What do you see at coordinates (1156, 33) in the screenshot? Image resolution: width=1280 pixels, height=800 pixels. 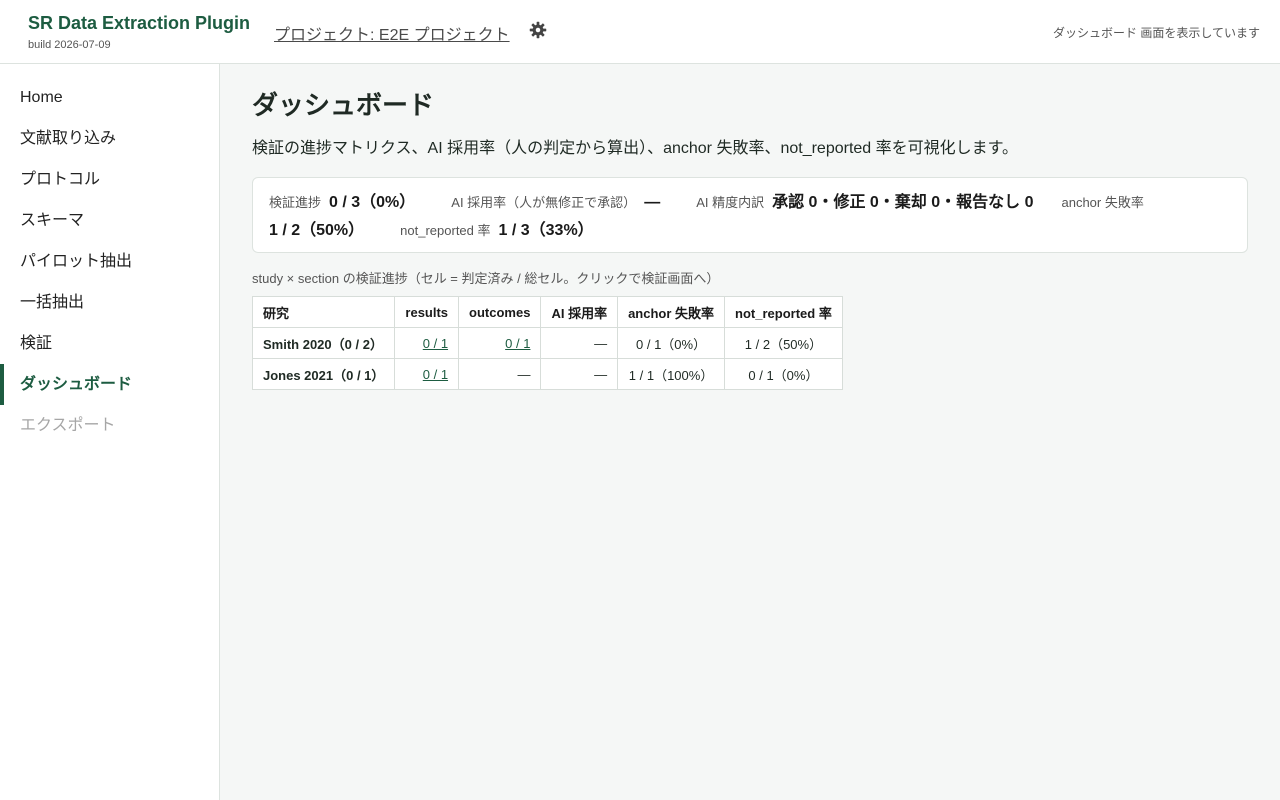 I see `status-text: ダッシュボード 画面を表示しています` at bounding box center [1156, 33].